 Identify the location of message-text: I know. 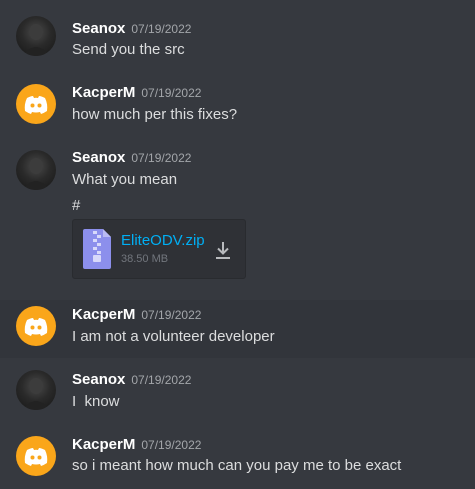
(96, 401).